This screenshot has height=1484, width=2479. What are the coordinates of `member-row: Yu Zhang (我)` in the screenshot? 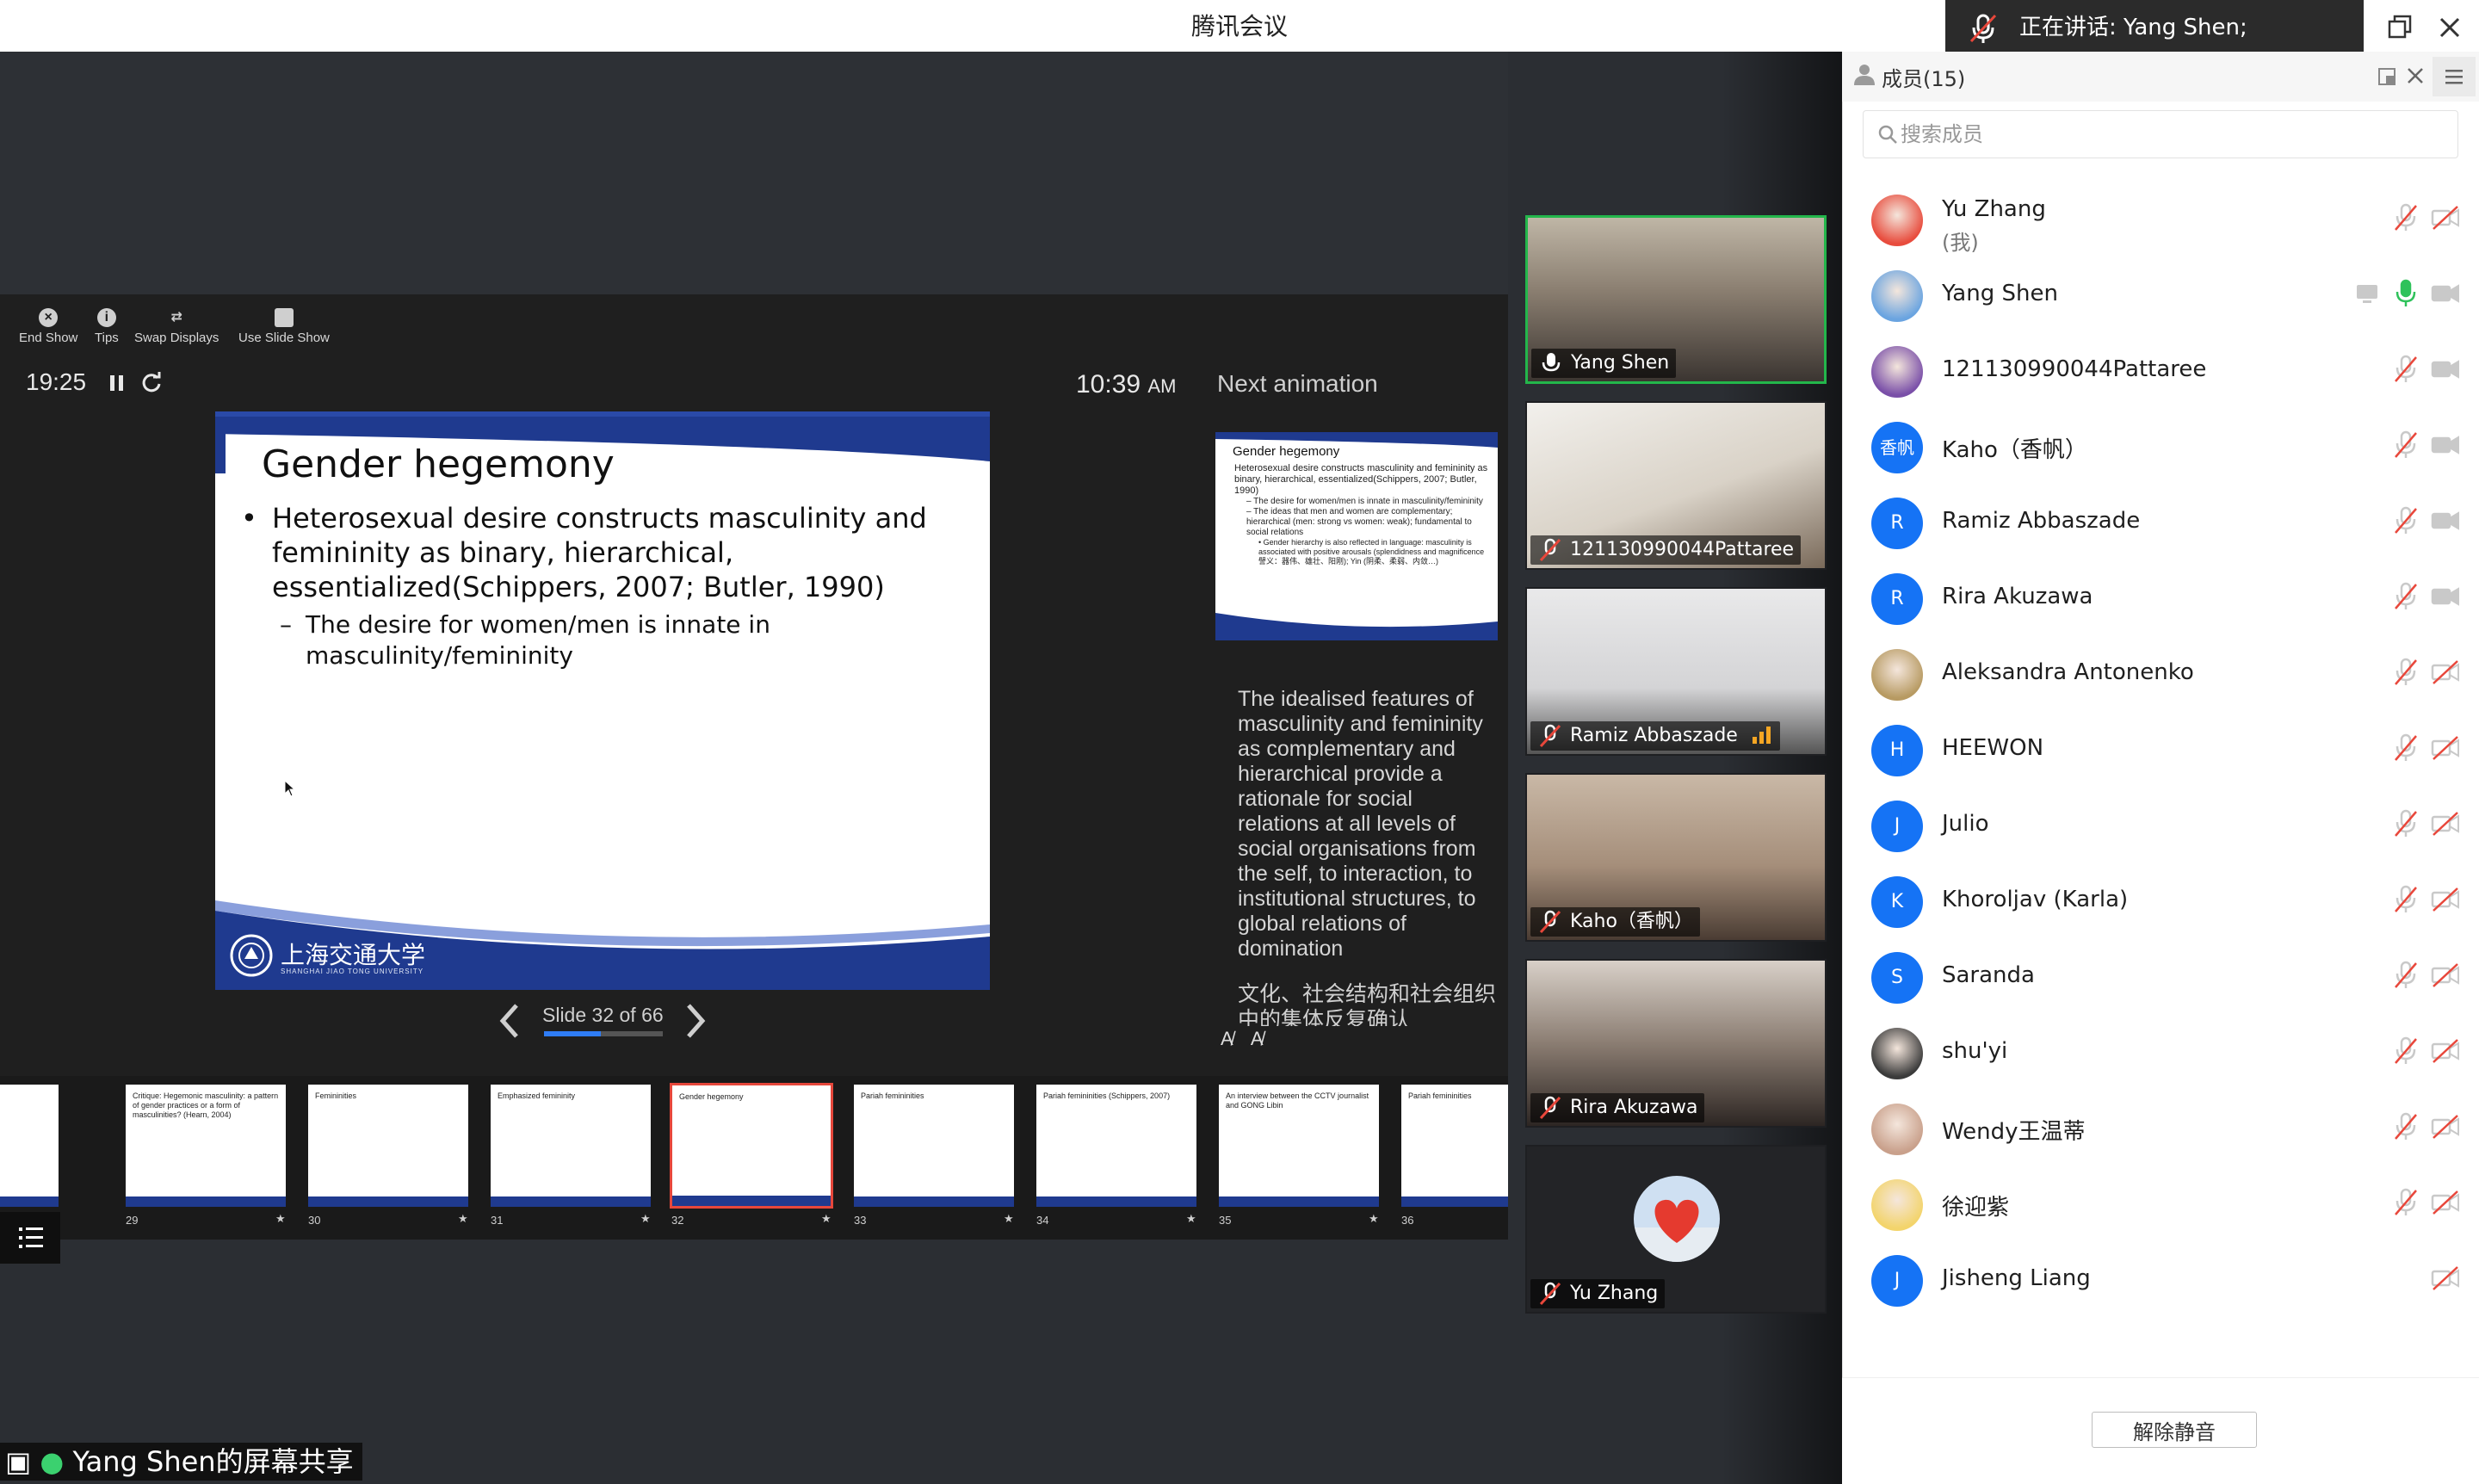 It's located at (2160, 217).